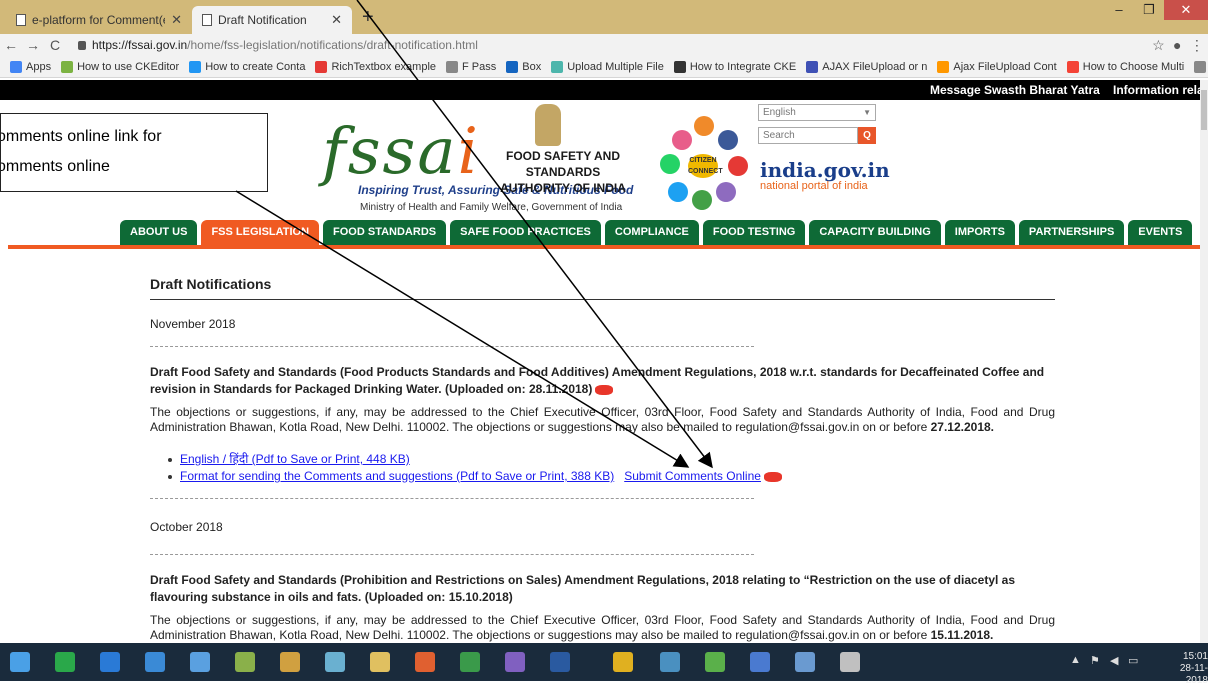 Image resolution: width=1208 pixels, height=687 pixels. Describe the element at coordinates (55, 45) in the screenshot. I see `reload-icon: C` at that location.